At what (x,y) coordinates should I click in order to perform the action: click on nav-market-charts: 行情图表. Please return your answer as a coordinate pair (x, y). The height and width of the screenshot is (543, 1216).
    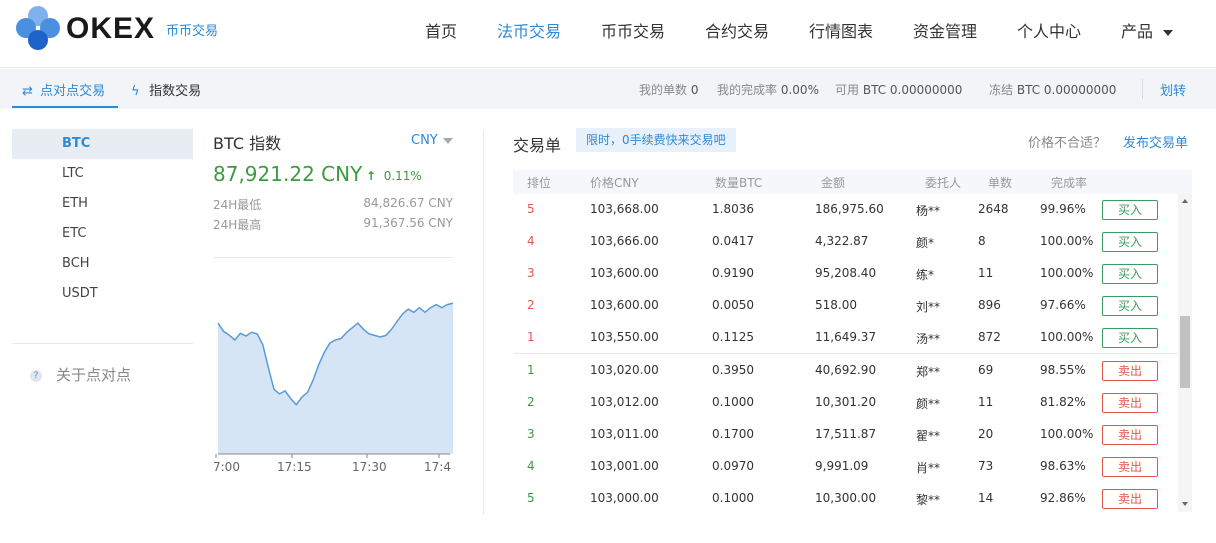
    Looking at the image, I should click on (841, 30).